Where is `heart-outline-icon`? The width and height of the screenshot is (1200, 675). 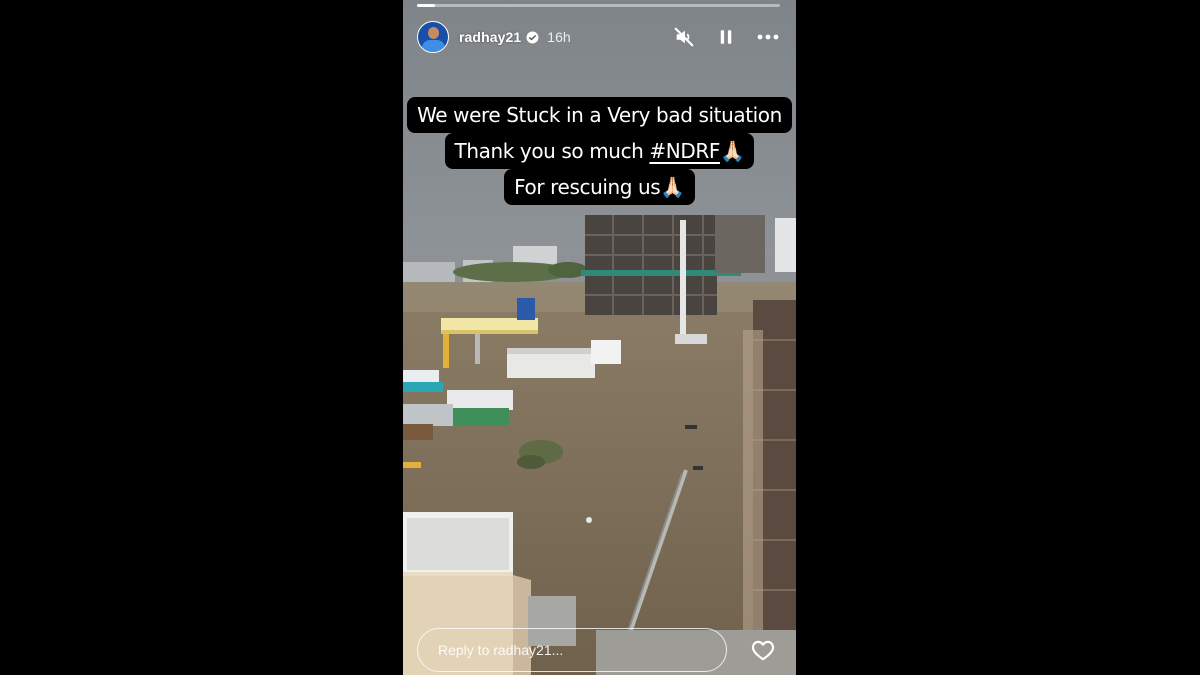
heart-outline-icon is located at coordinates (763, 650).